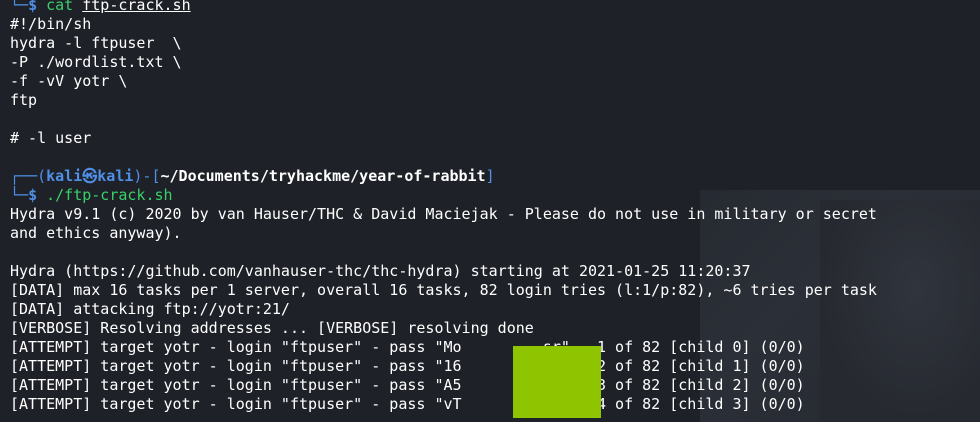  I want to click on prompt-close-bracket: ], so click(490, 176).